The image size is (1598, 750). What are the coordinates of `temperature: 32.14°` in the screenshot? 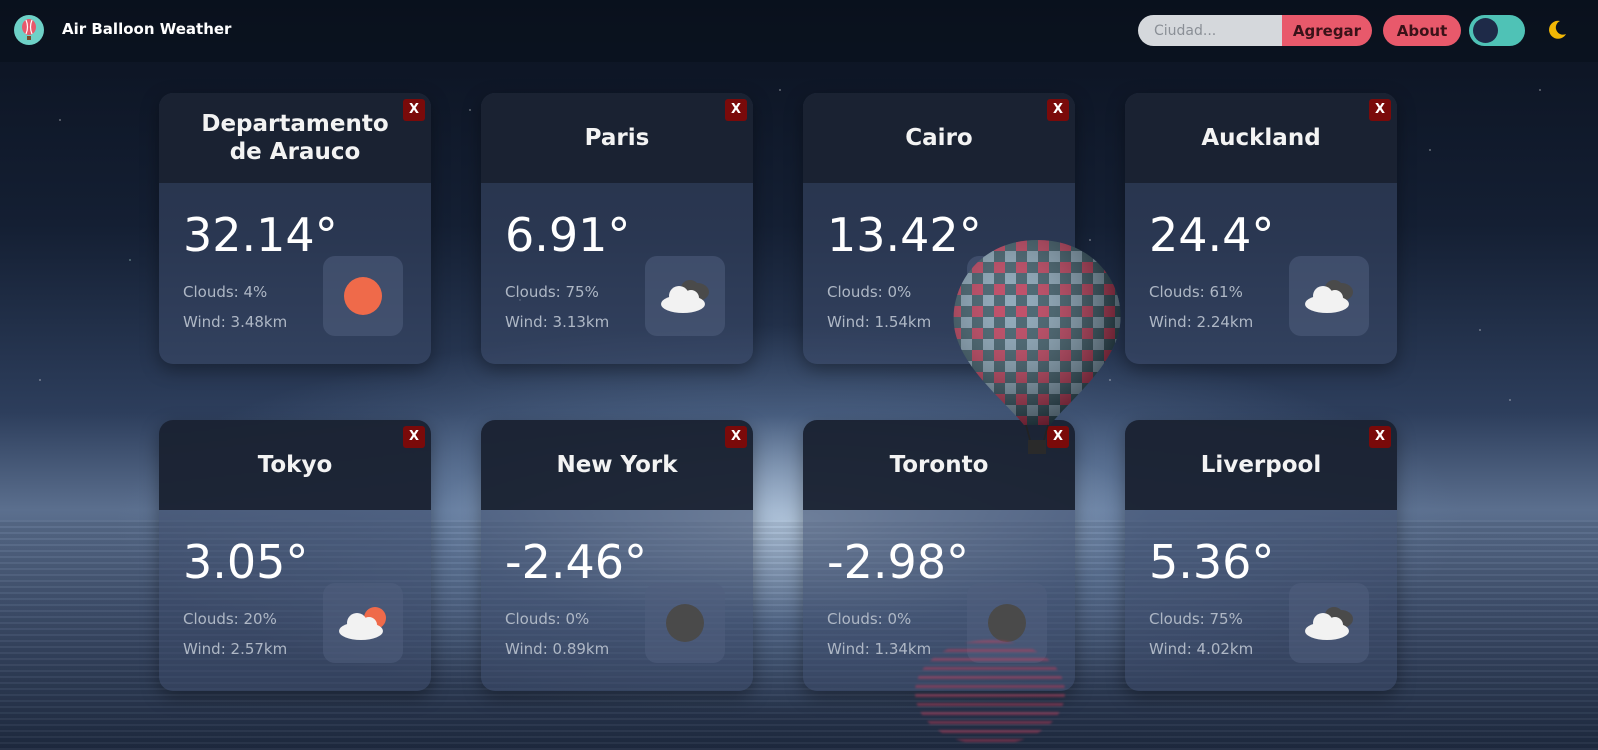 It's located at (260, 235).